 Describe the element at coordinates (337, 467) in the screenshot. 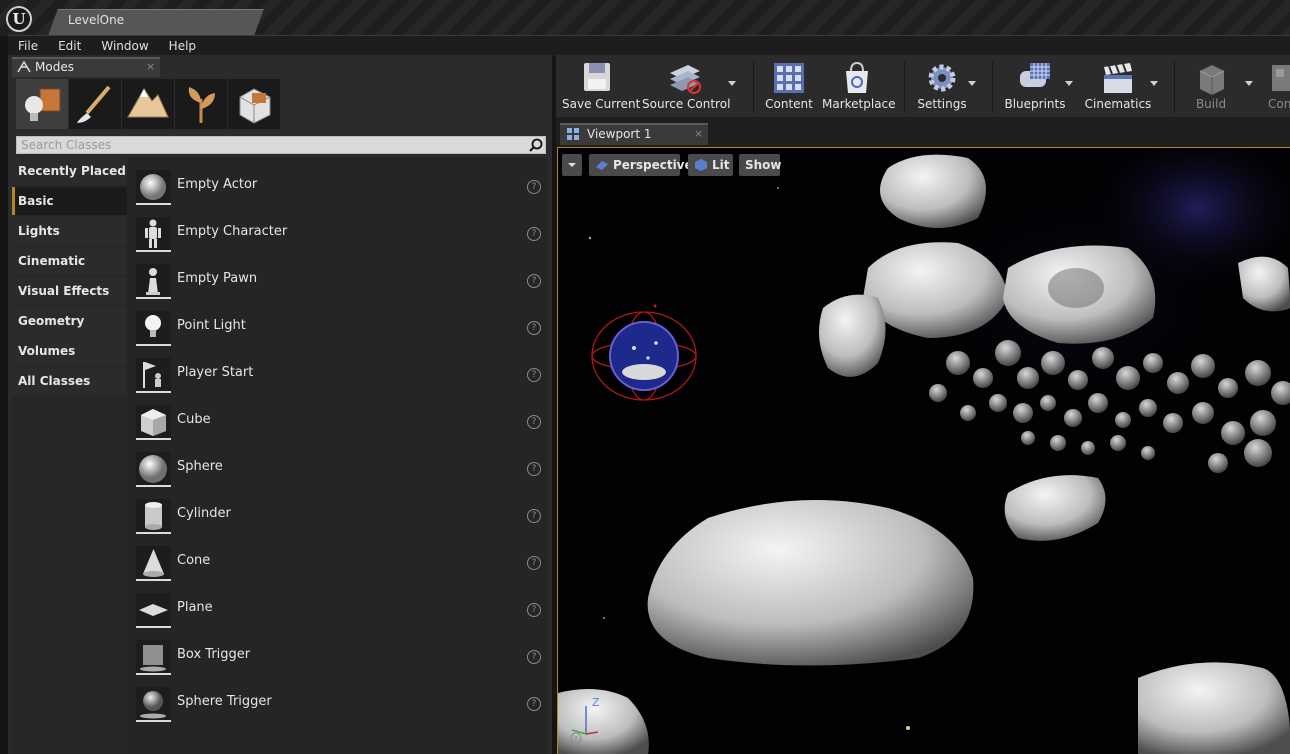

I see `class-row-sphere: Sphere ?` at that location.